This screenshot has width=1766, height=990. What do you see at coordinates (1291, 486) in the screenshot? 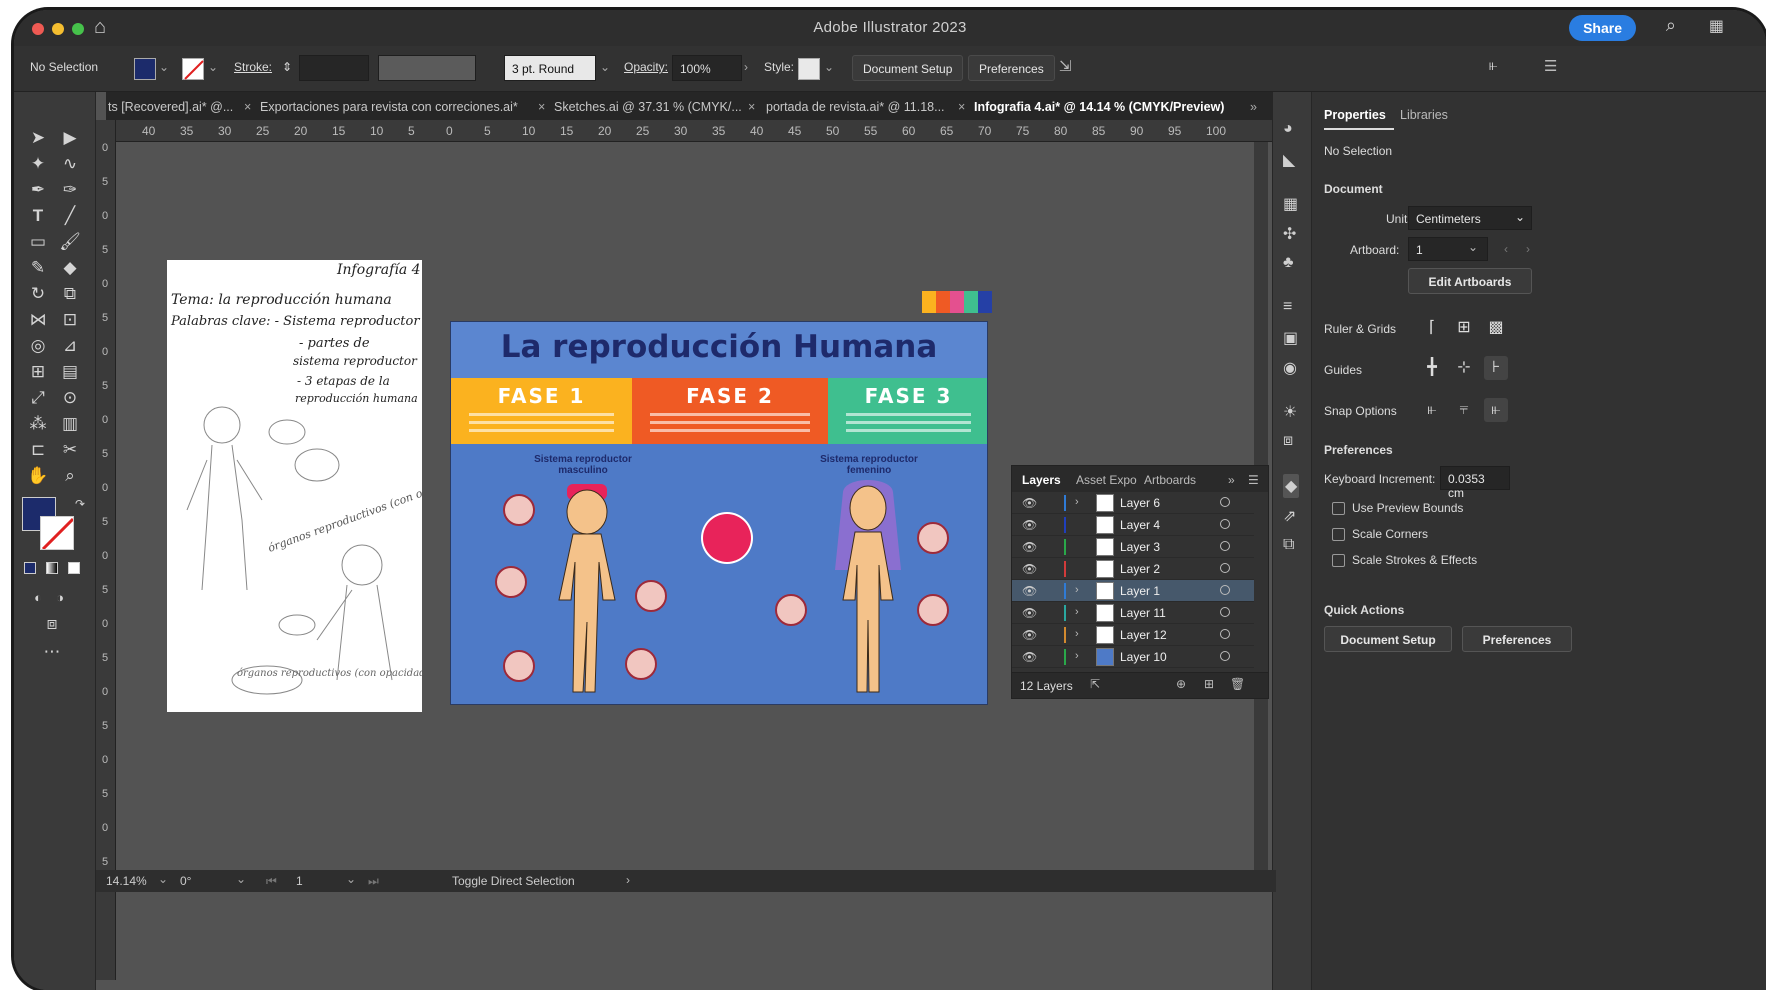
I see `layers-panel-icon: ◆` at bounding box center [1291, 486].